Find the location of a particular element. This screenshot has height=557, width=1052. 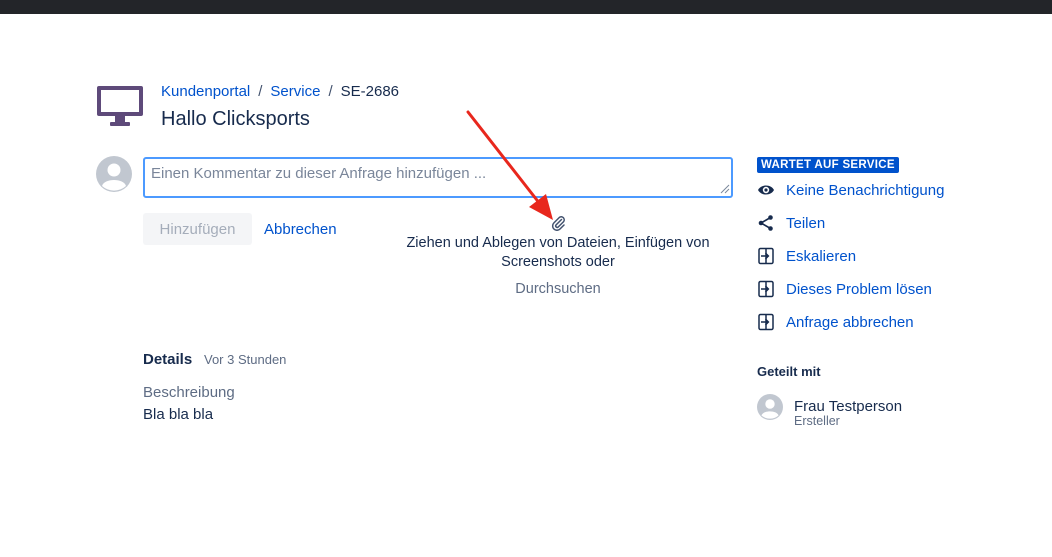

resize-handle-icon is located at coordinates (725, 189).